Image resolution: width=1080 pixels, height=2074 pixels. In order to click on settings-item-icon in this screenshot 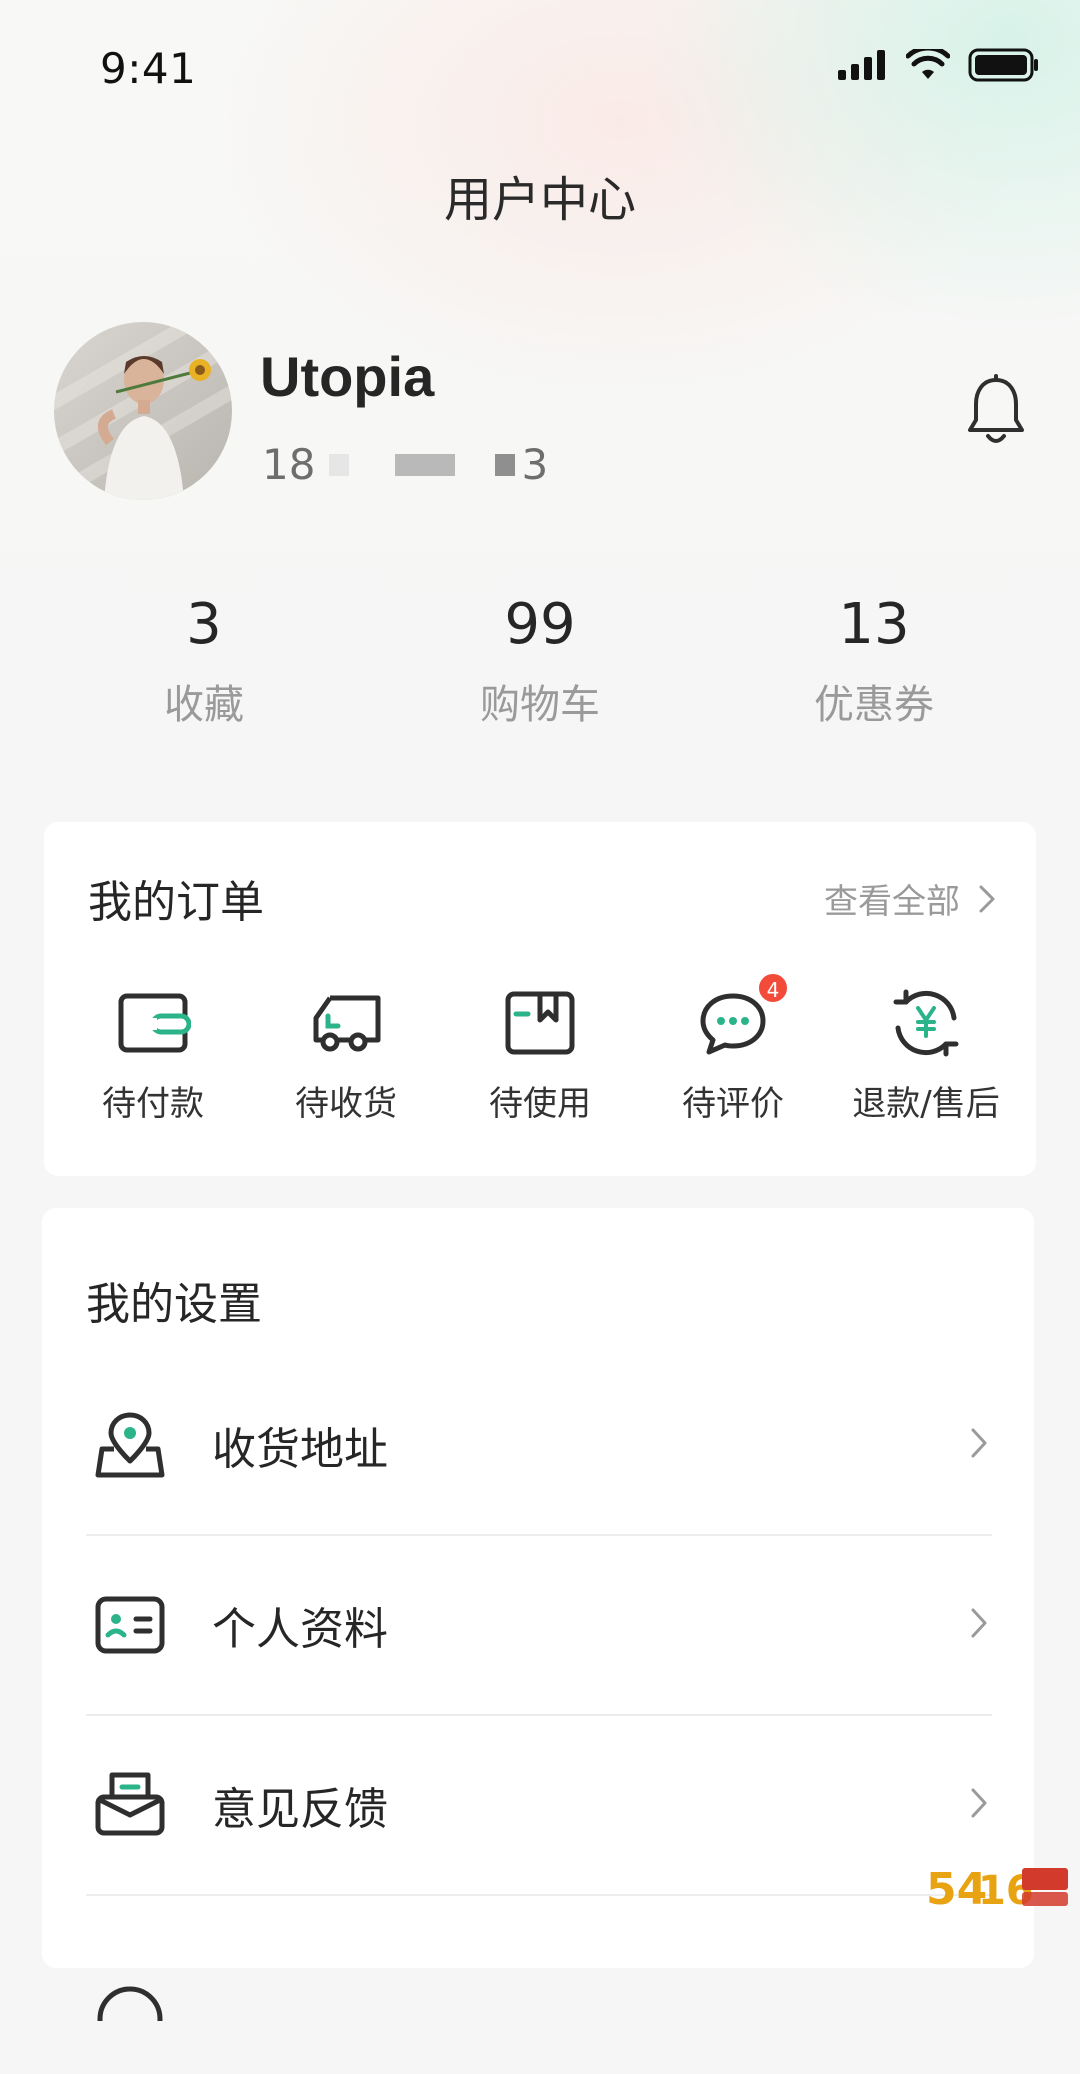, I will do `click(130, 1985)`.